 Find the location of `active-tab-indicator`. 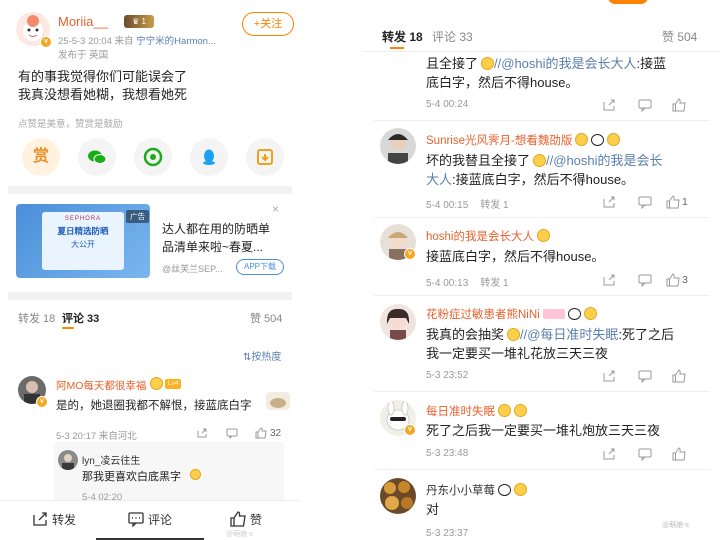

active-tab-indicator is located at coordinates (397, 48).